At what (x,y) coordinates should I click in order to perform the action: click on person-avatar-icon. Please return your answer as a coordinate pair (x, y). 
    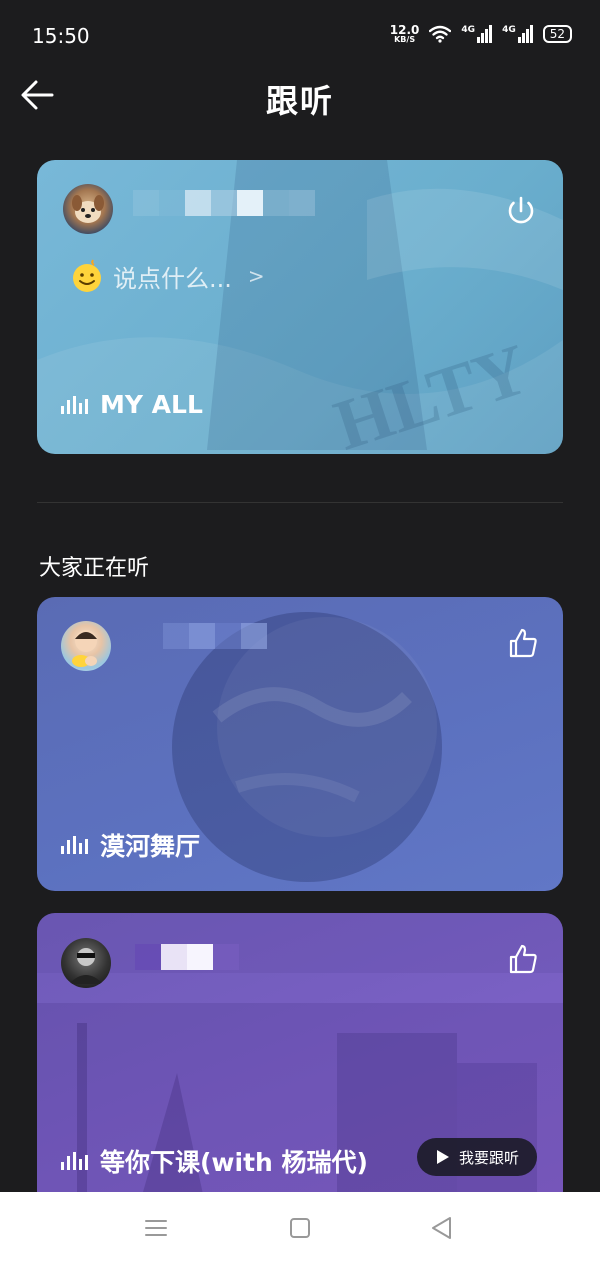
    Looking at the image, I should click on (86, 966).